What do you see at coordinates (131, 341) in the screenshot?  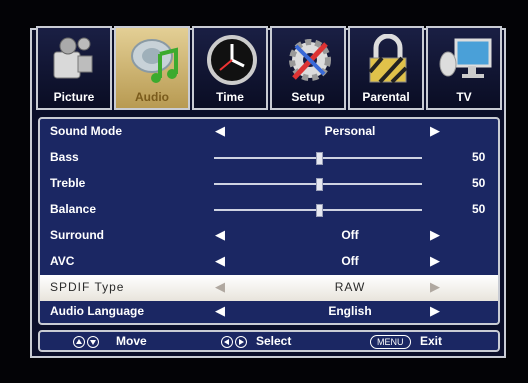 I see `move-hint: Move` at bounding box center [131, 341].